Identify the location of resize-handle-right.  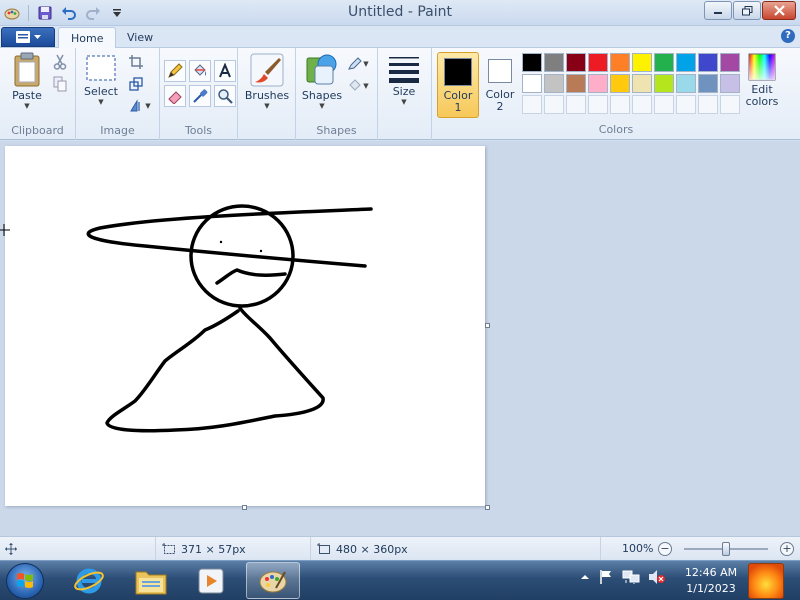
(487, 325).